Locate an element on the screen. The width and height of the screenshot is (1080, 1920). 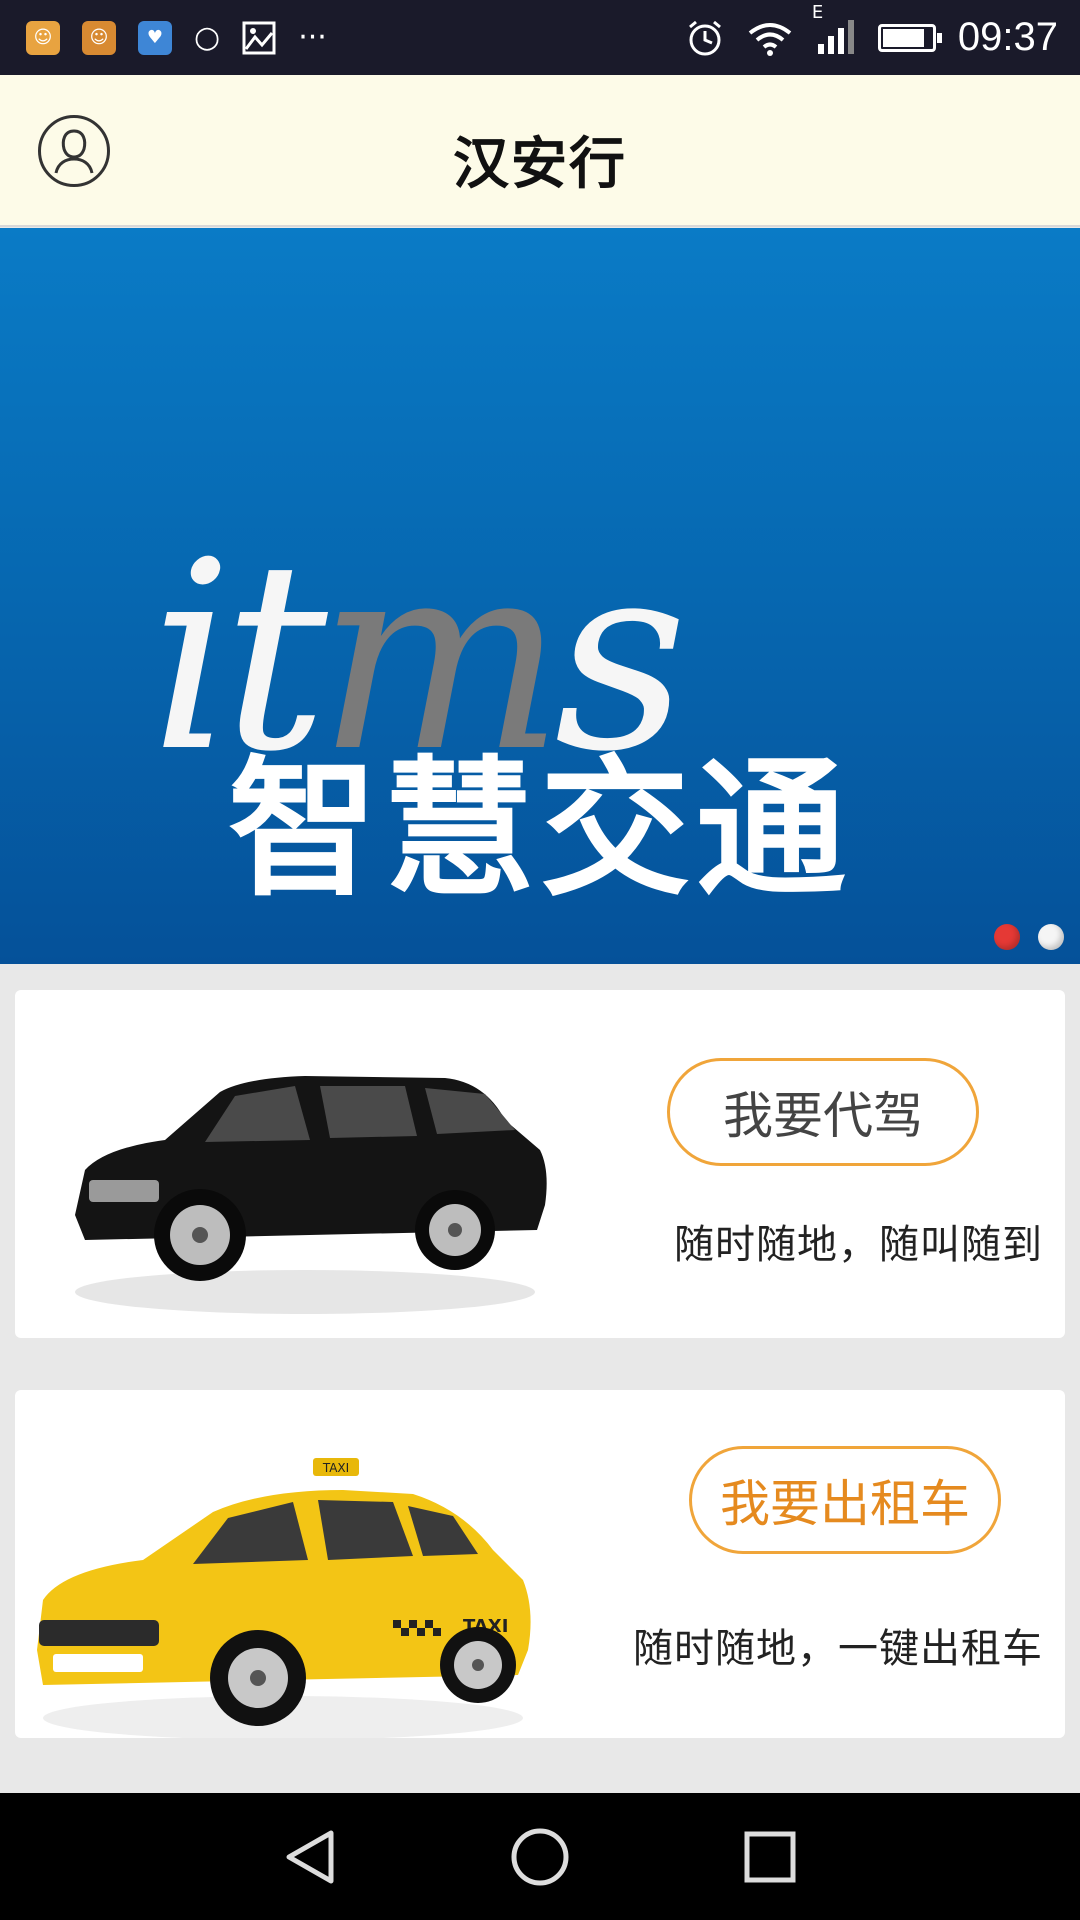
health-icon: ♥ is located at coordinates (155, 37).